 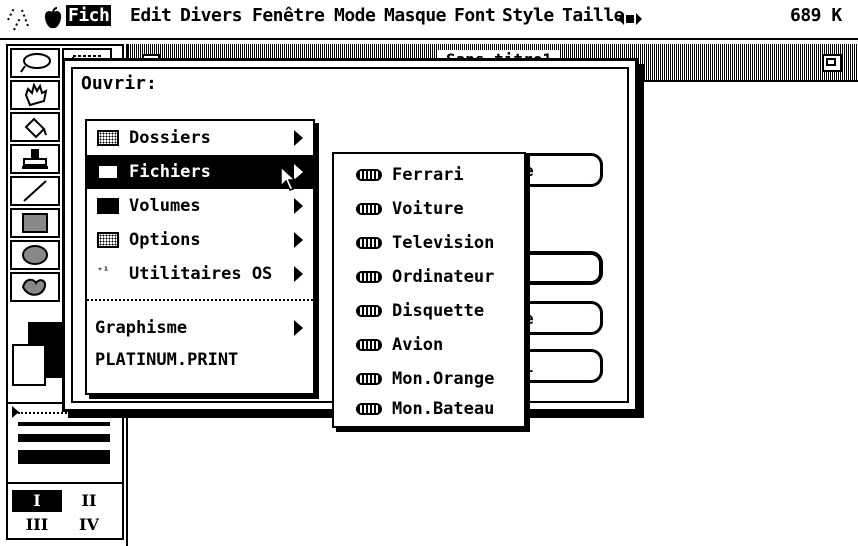 I want to click on stamp-icon, so click(x=35, y=159).